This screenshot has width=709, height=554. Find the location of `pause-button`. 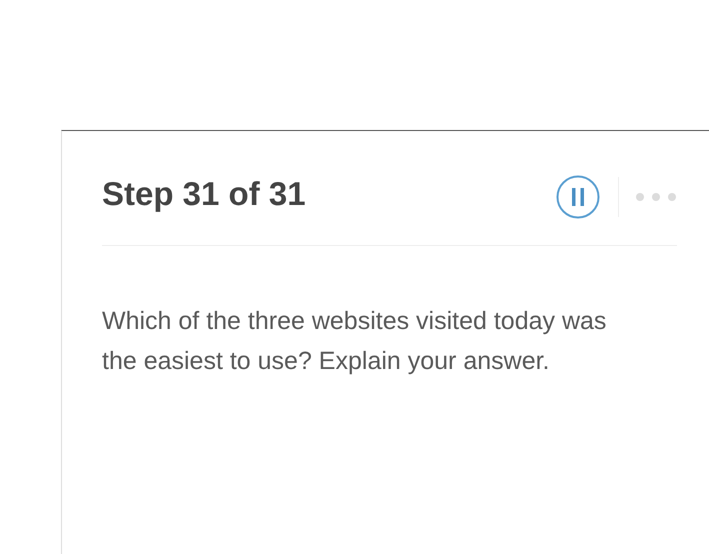

pause-button is located at coordinates (578, 197).